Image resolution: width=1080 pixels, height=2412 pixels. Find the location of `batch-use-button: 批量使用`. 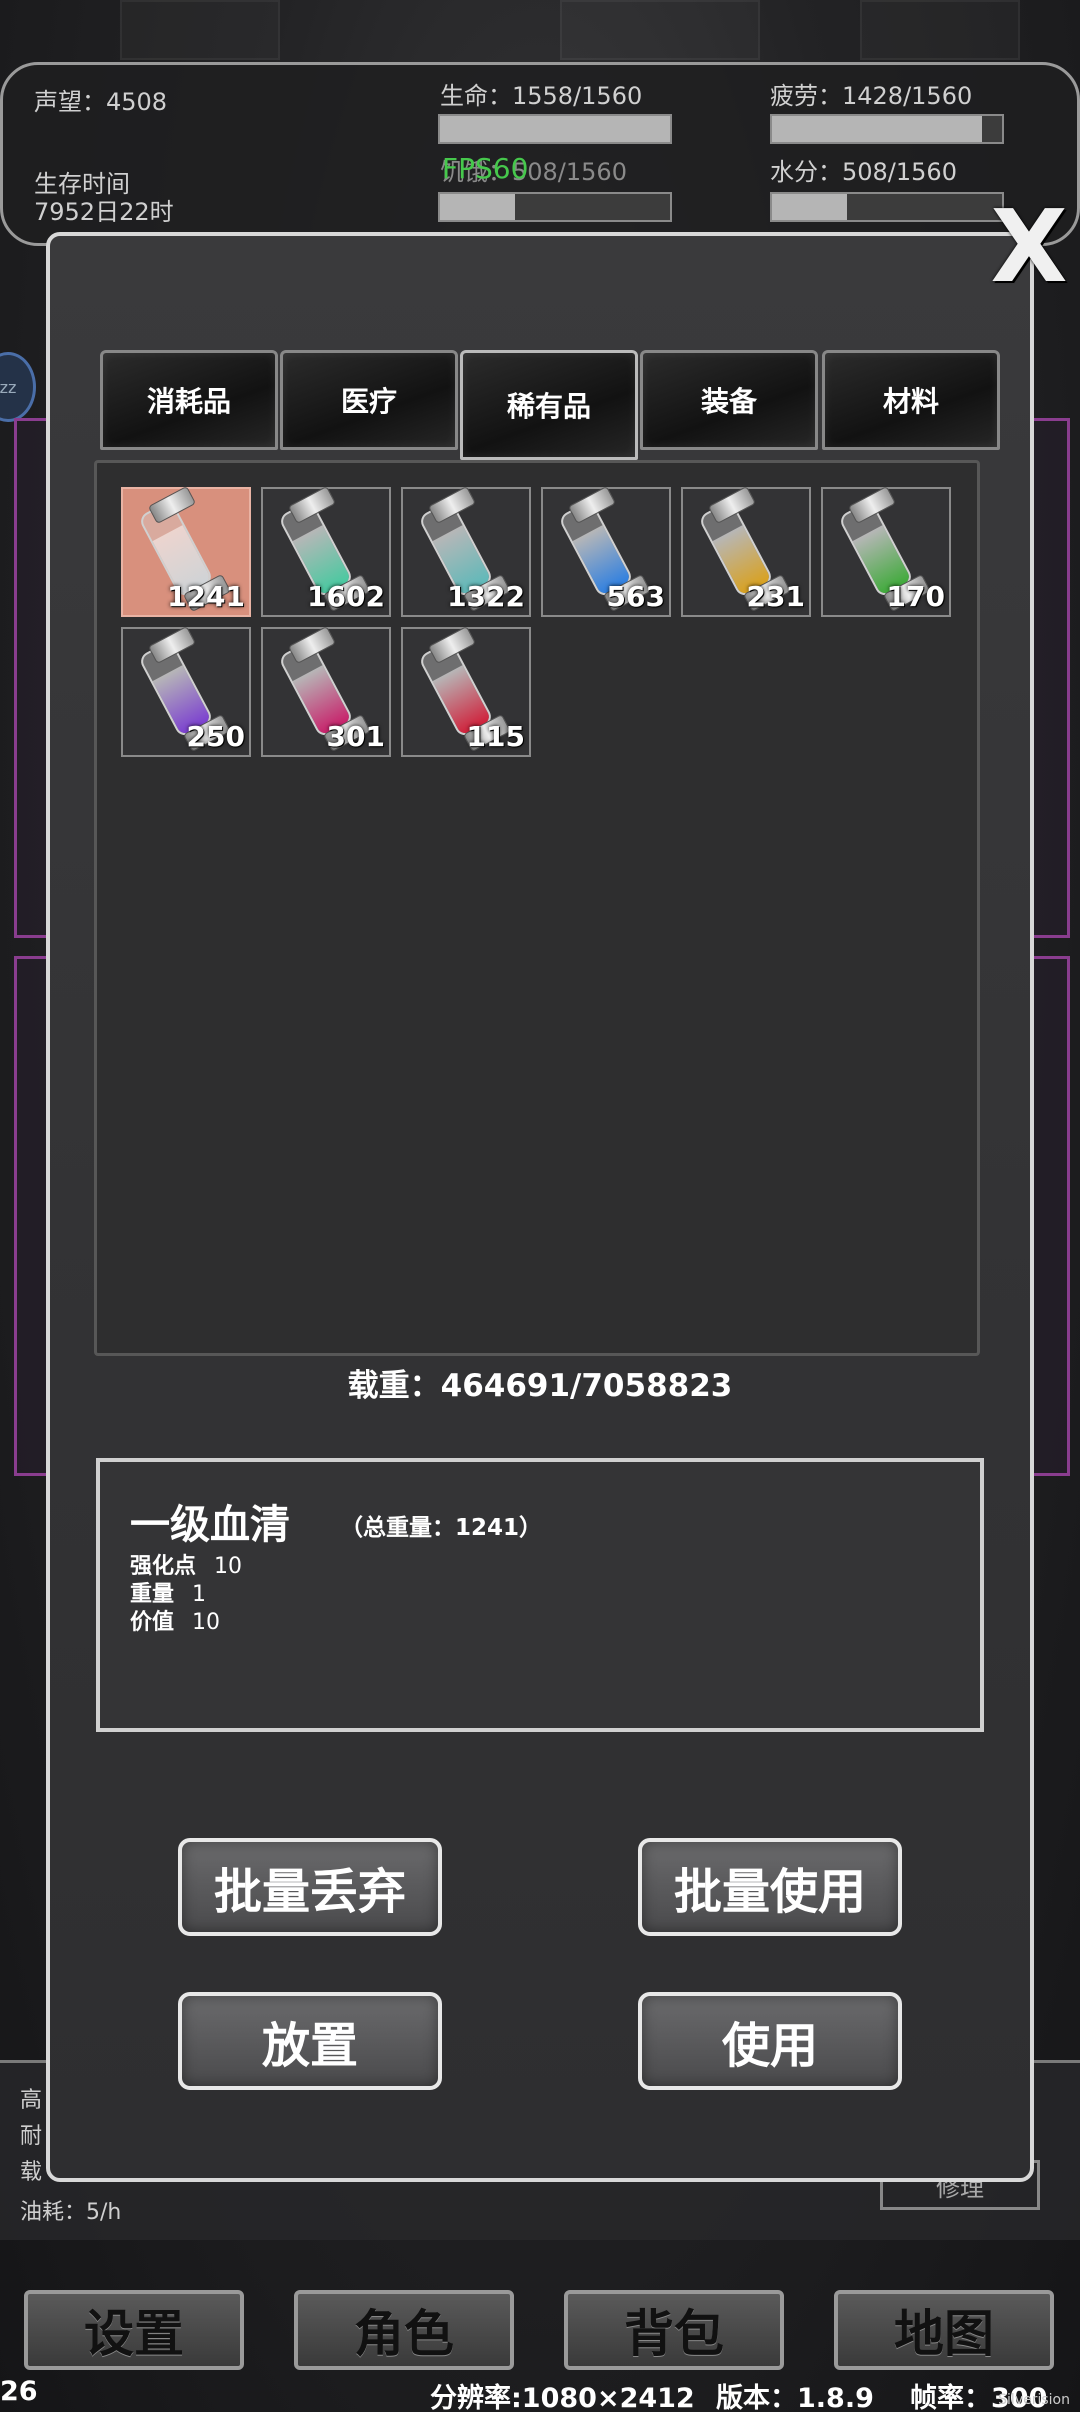

batch-use-button: 批量使用 is located at coordinates (770, 1887).